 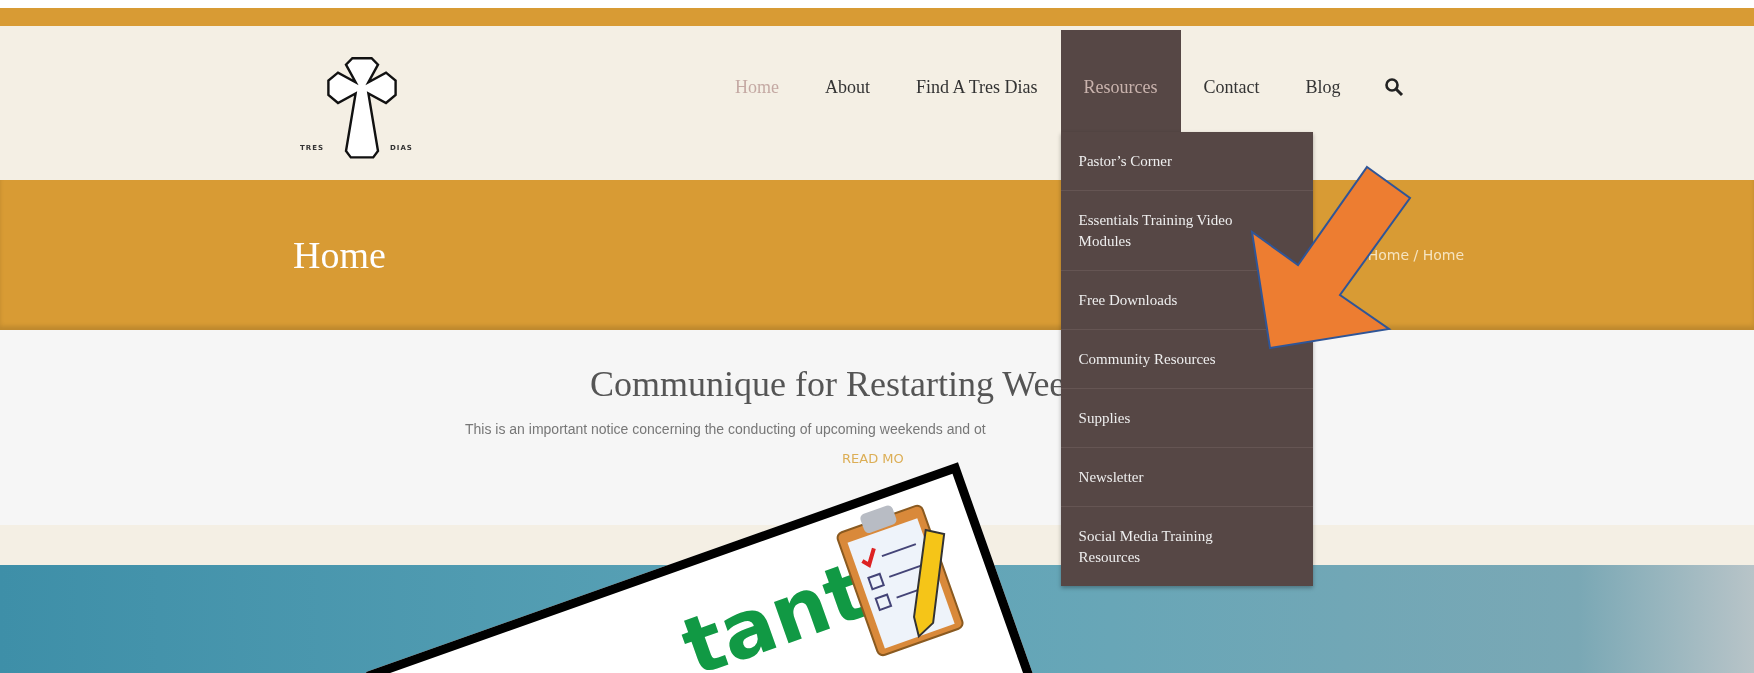 What do you see at coordinates (1125, 161) in the screenshot?
I see `dropdown-item: Pastor’s Corner` at bounding box center [1125, 161].